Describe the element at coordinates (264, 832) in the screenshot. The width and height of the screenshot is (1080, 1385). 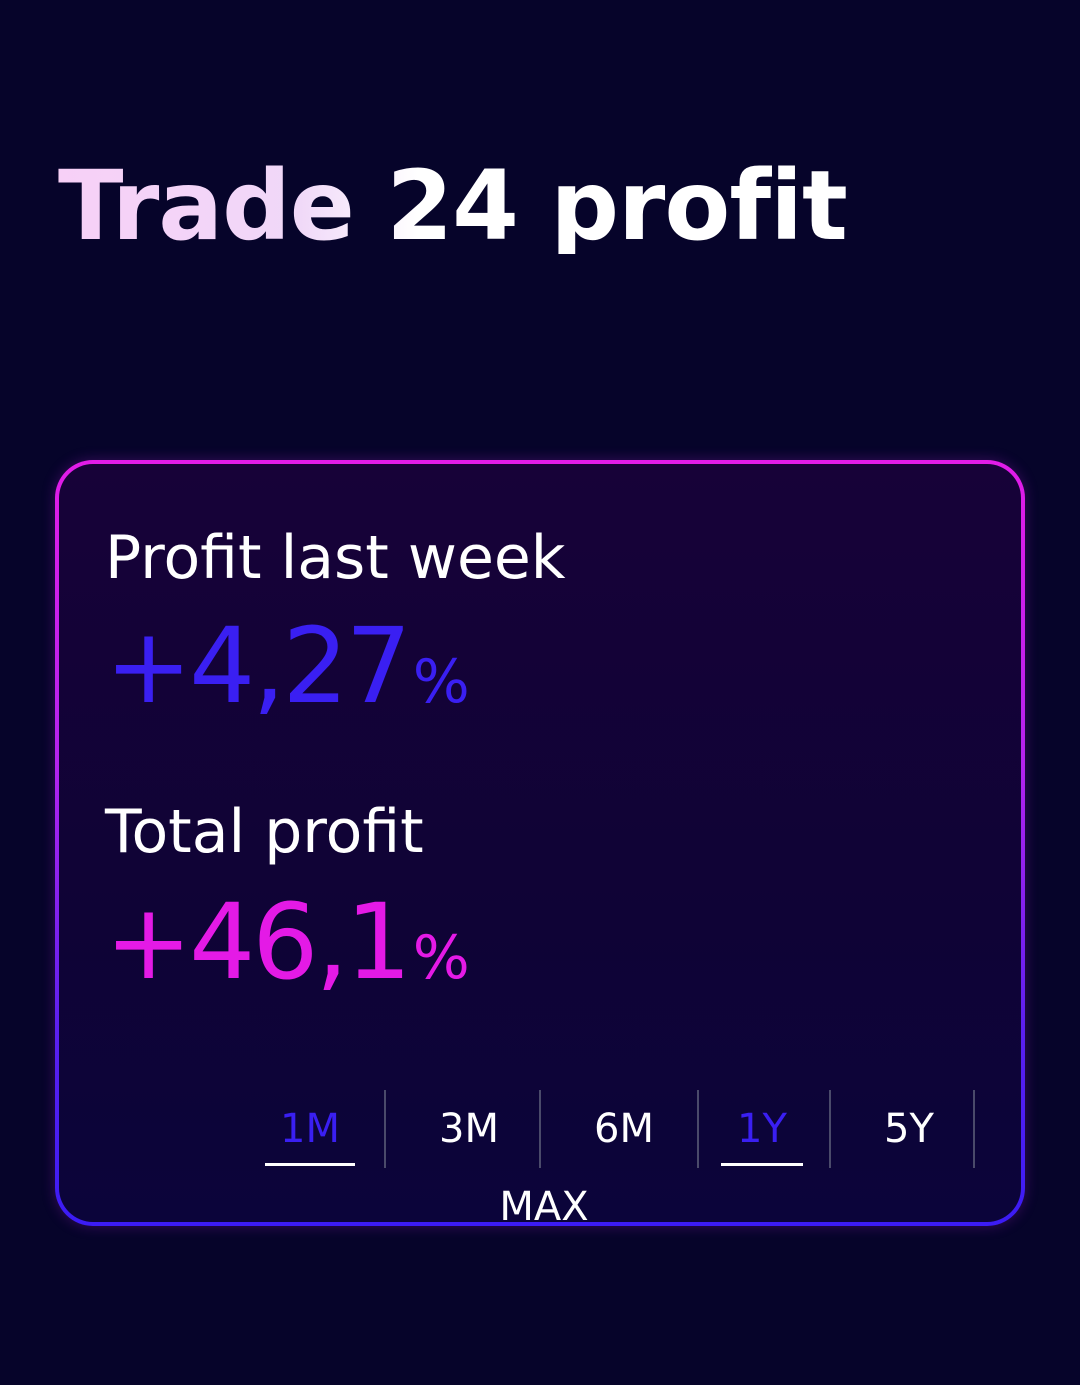
I see `total-profit-label: Total profit` at that location.